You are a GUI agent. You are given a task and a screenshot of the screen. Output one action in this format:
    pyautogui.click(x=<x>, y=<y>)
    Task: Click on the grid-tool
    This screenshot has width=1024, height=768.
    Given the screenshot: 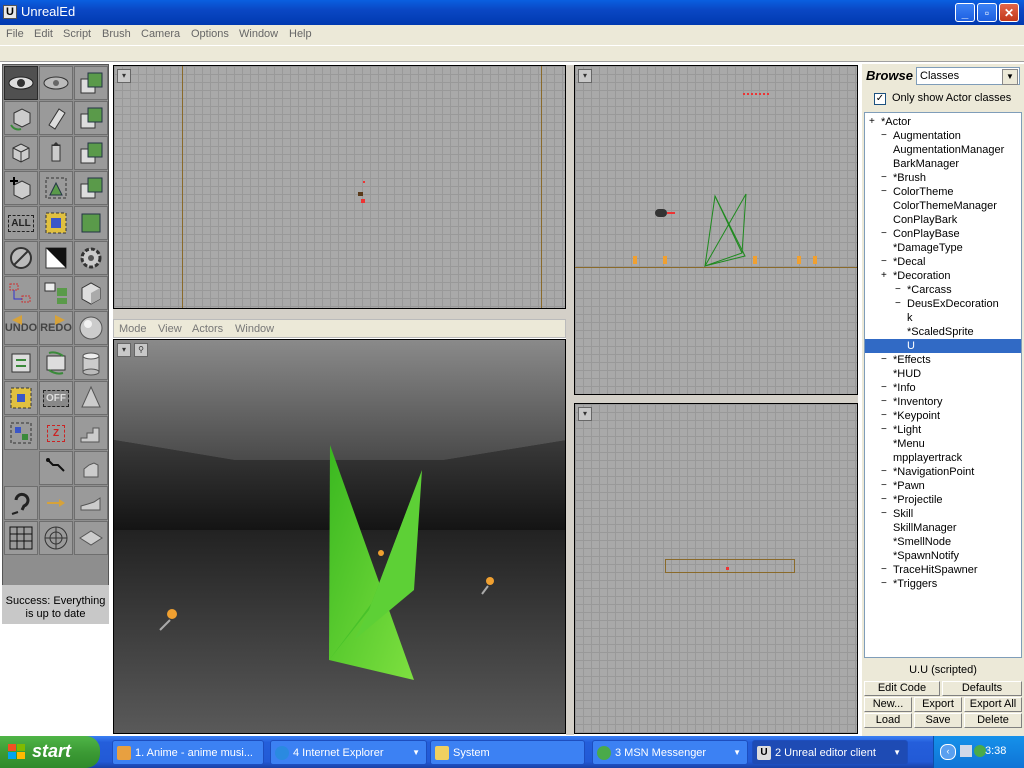 What is the action you would take?
    pyautogui.click(x=21, y=538)
    